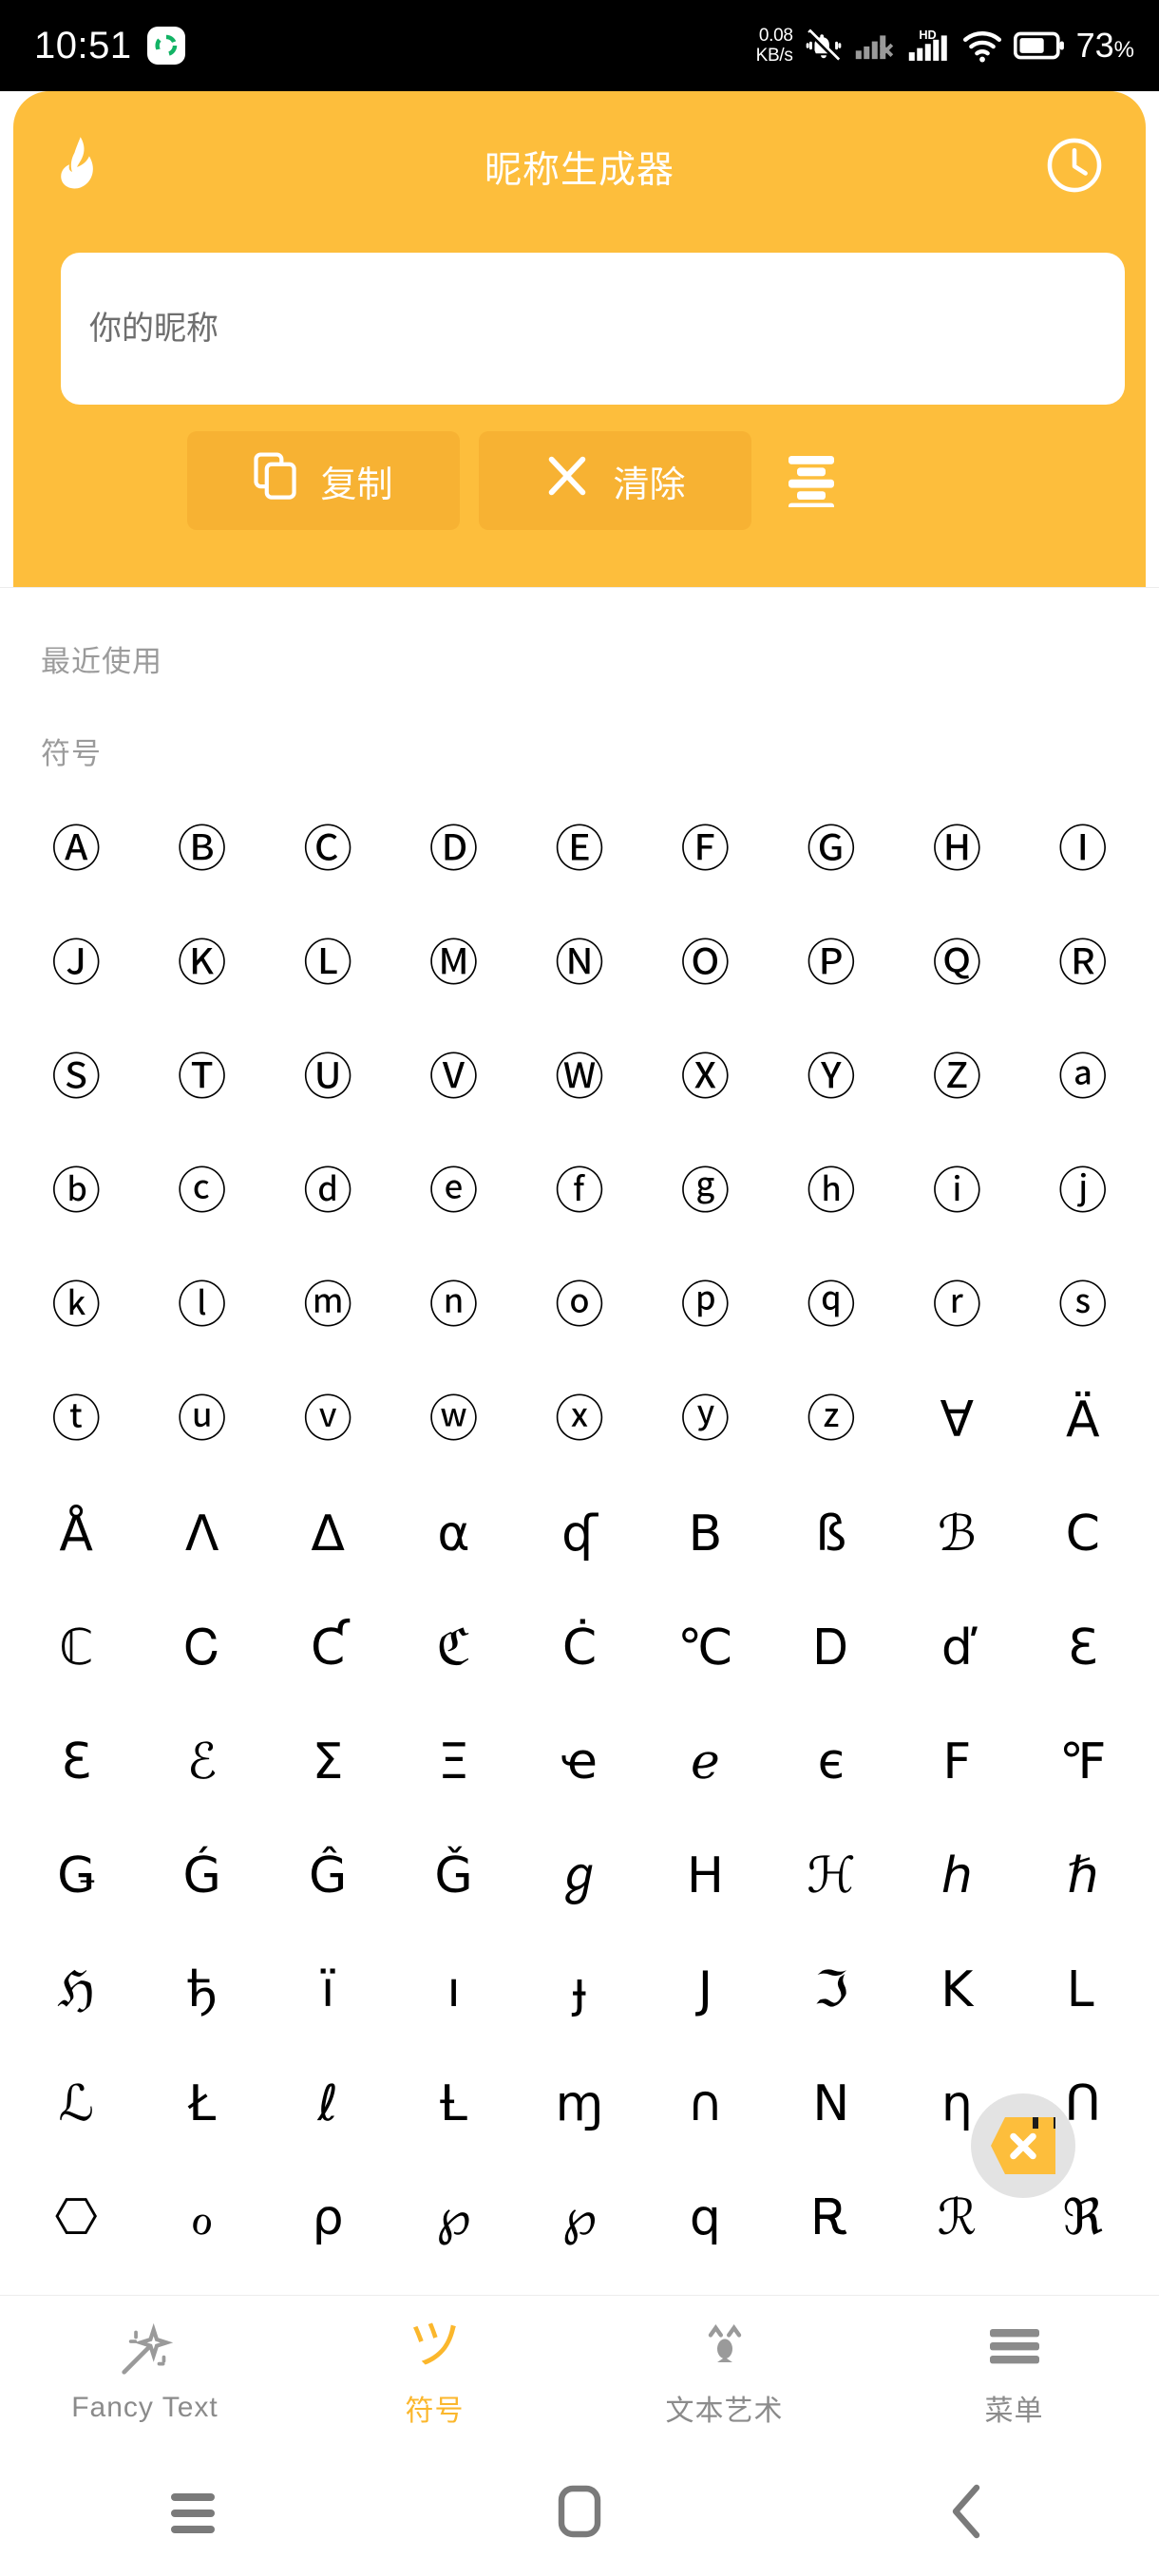  Describe the element at coordinates (453, 1306) in the screenshot. I see `symbol-cell: ⓝ` at that location.